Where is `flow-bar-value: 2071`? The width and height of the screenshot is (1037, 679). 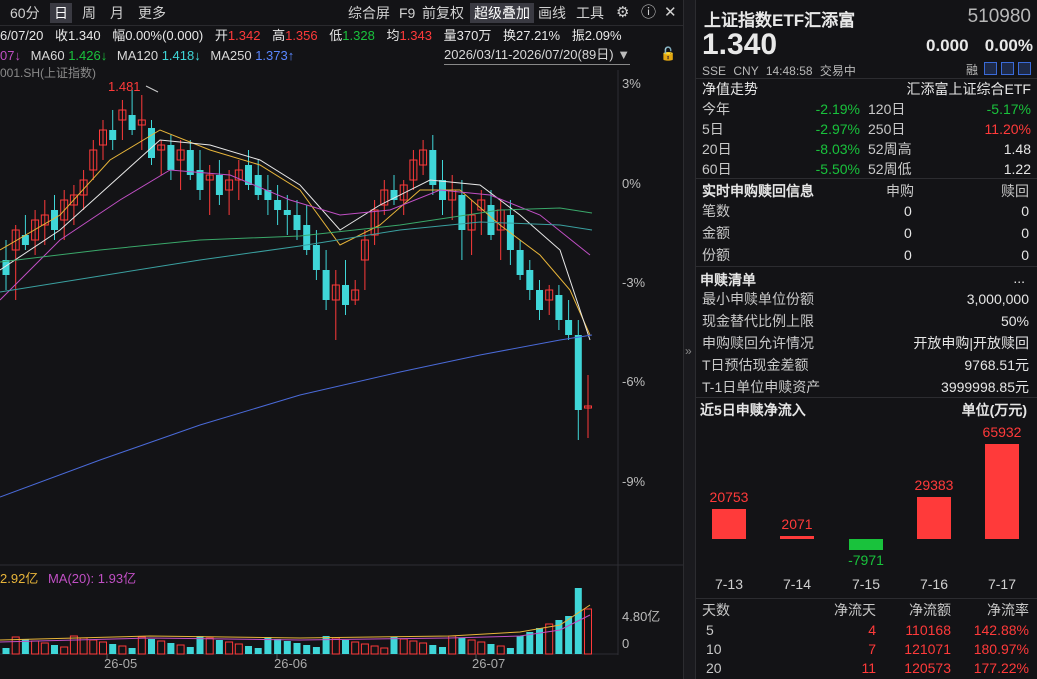
flow-bar-value: 2071 is located at coordinates (797, 524).